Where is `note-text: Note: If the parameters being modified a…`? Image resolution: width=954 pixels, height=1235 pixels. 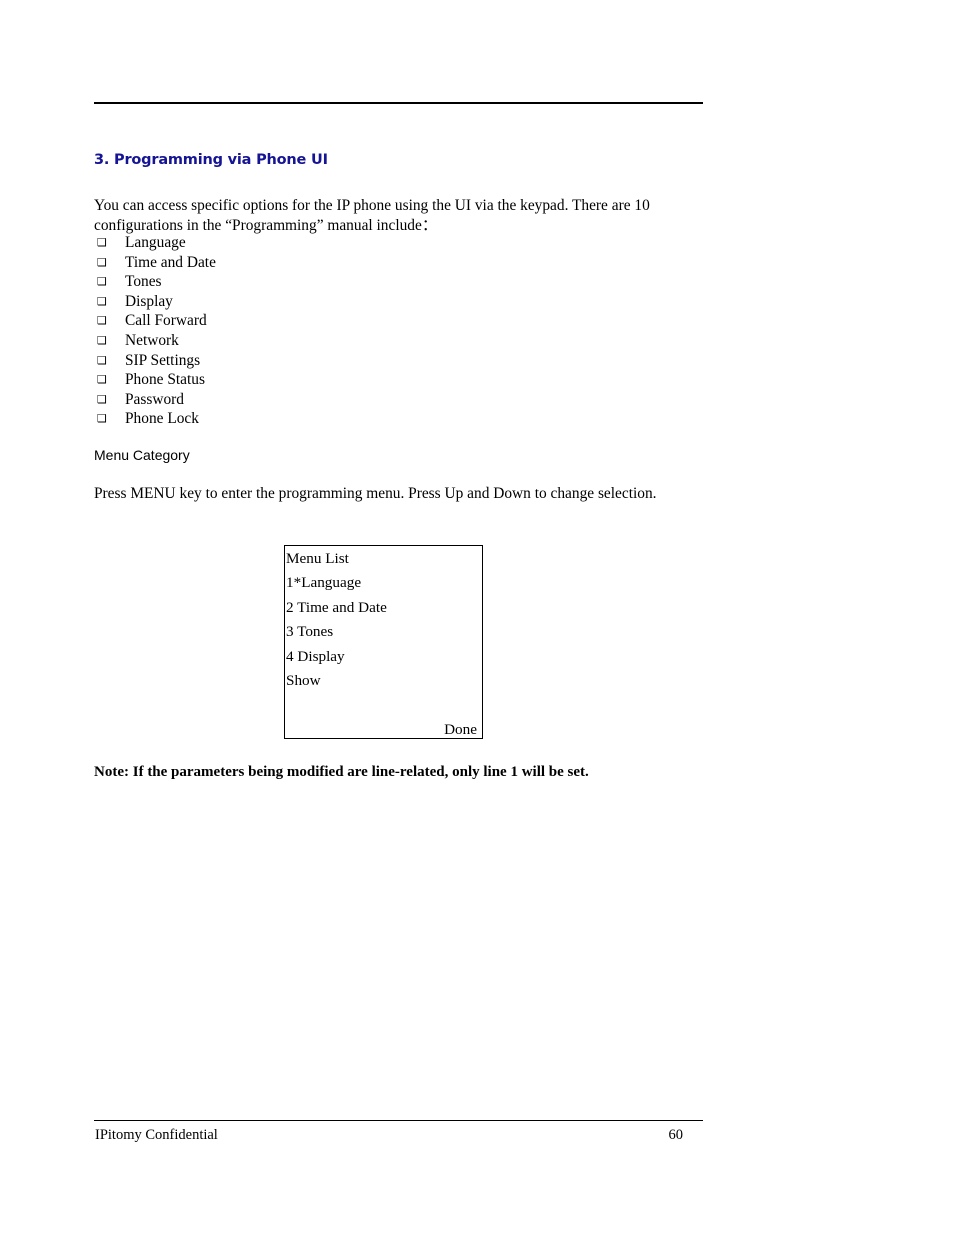
note-text: Note: If the parameters being modified a… is located at coordinates (341, 772).